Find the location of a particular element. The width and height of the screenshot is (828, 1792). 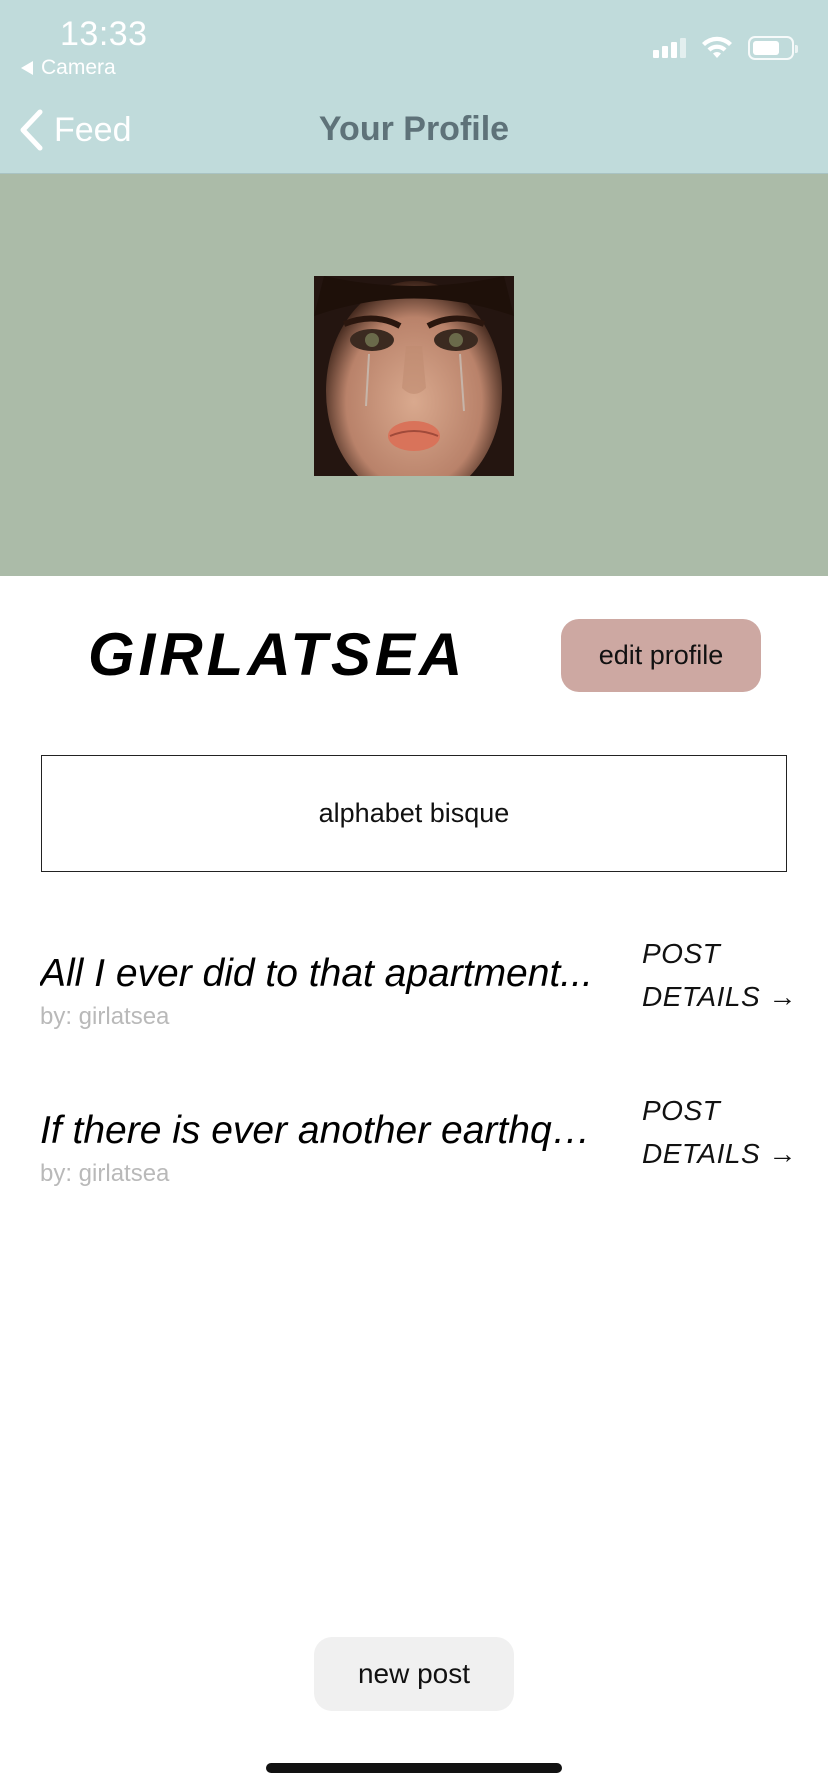

wifi-icon is located at coordinates (717, 47).